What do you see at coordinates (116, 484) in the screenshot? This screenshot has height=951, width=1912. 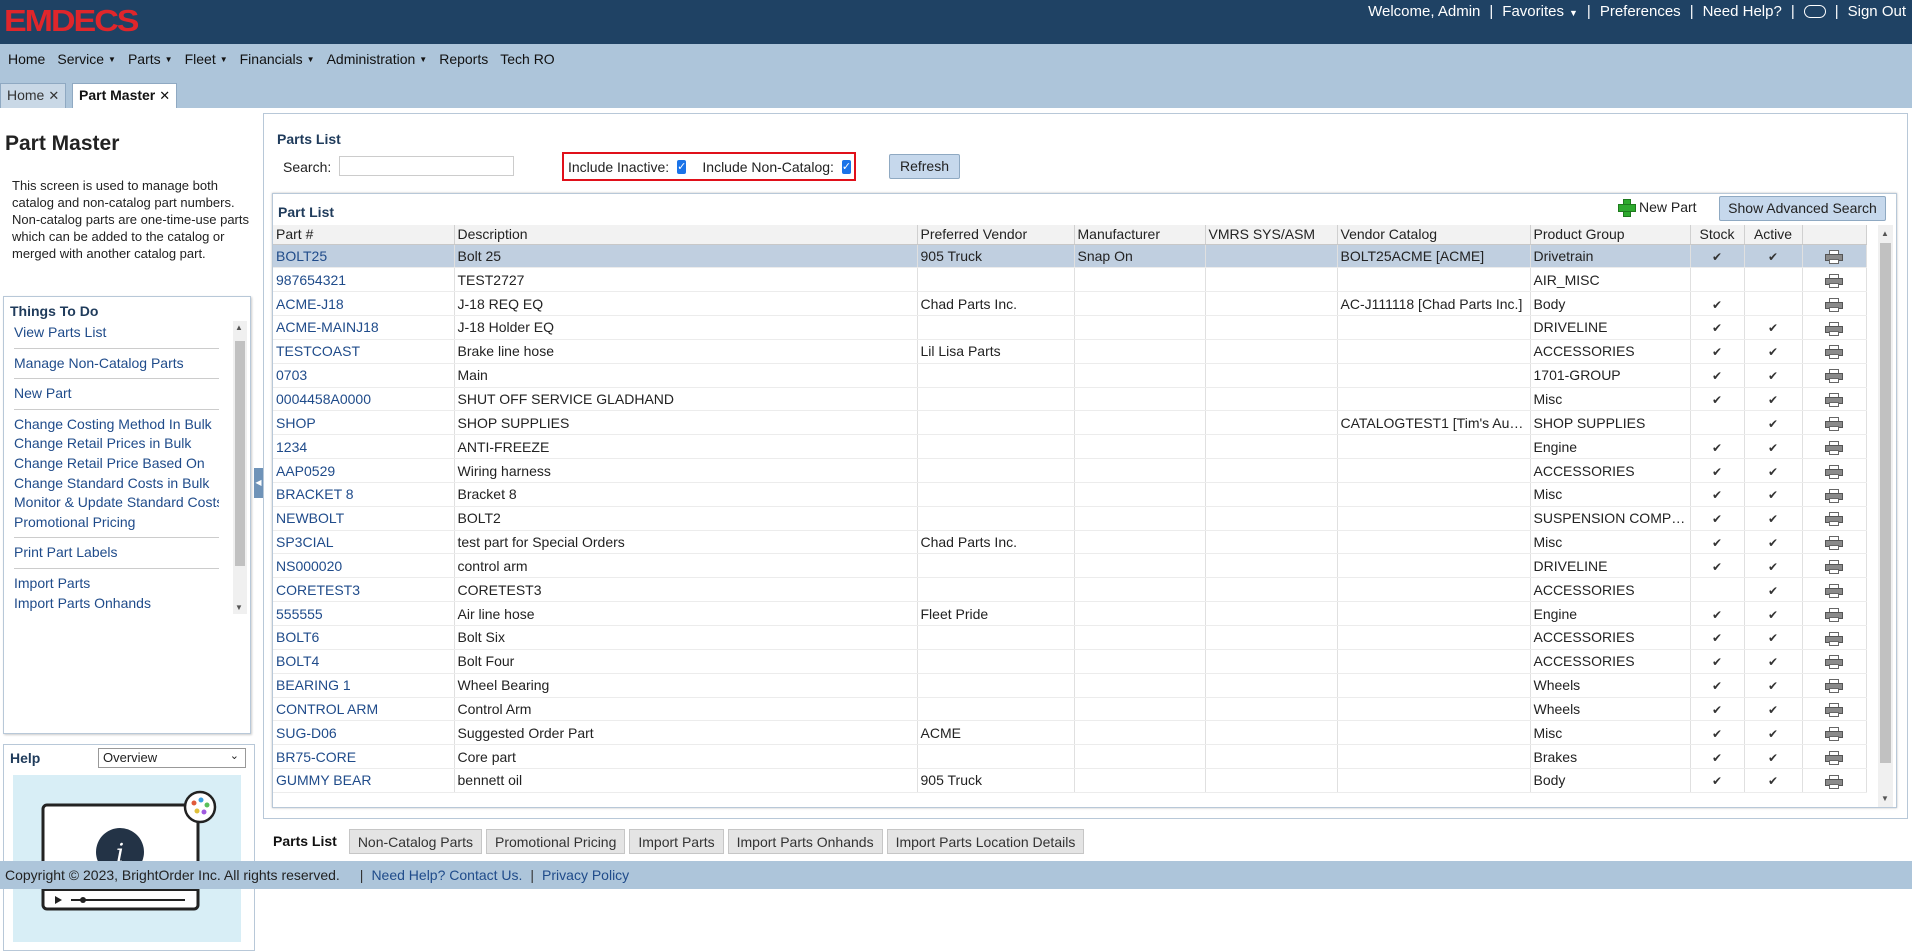 I see `task-link-change-standard-costs-in-bulk: Change Standard Costs in Bulk` at bounding box center [116, 484].